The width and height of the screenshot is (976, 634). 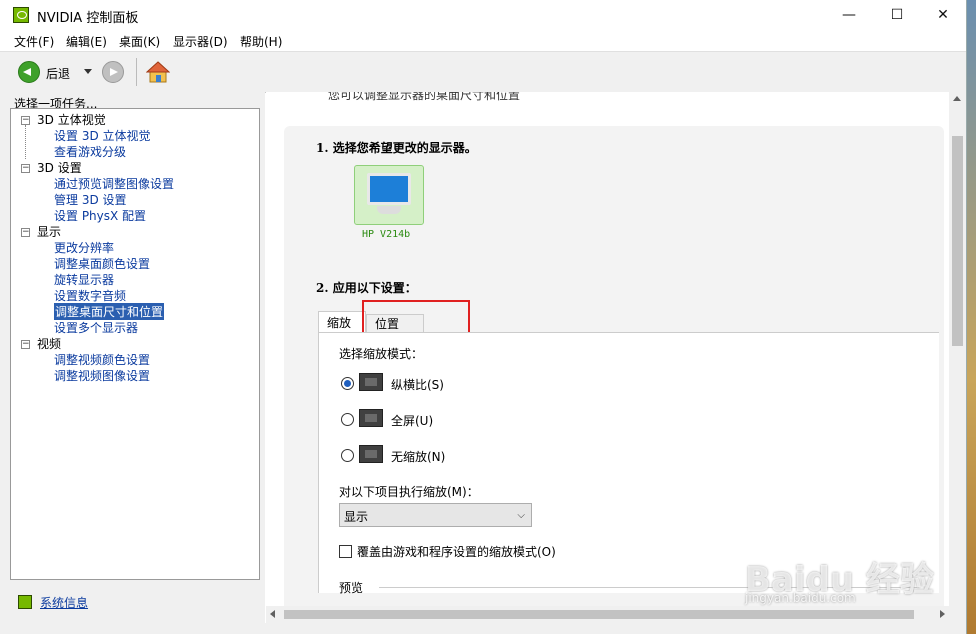 What do you see at coordinates (64, 602) in the screenshot?
I see `system-info-label: 系统信息` at bounding box center [64, 602].